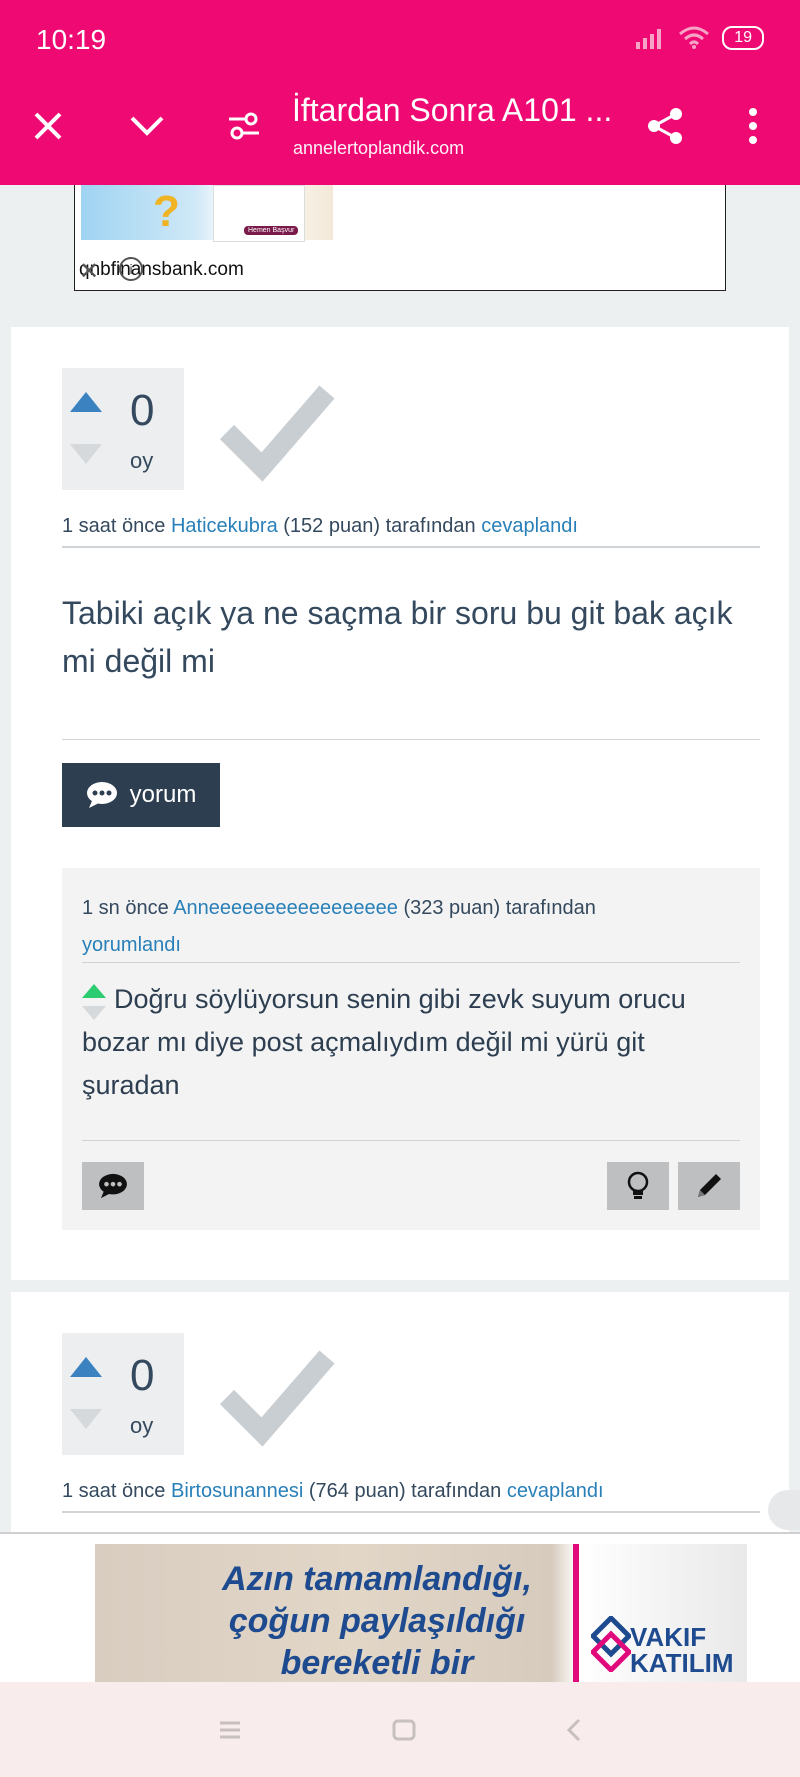  What do you see at coordinates (161, 271) in the screenshot?
I see `ad-domain: ✕ i qnbfinansbank.com` at bounding box center [161, 271].